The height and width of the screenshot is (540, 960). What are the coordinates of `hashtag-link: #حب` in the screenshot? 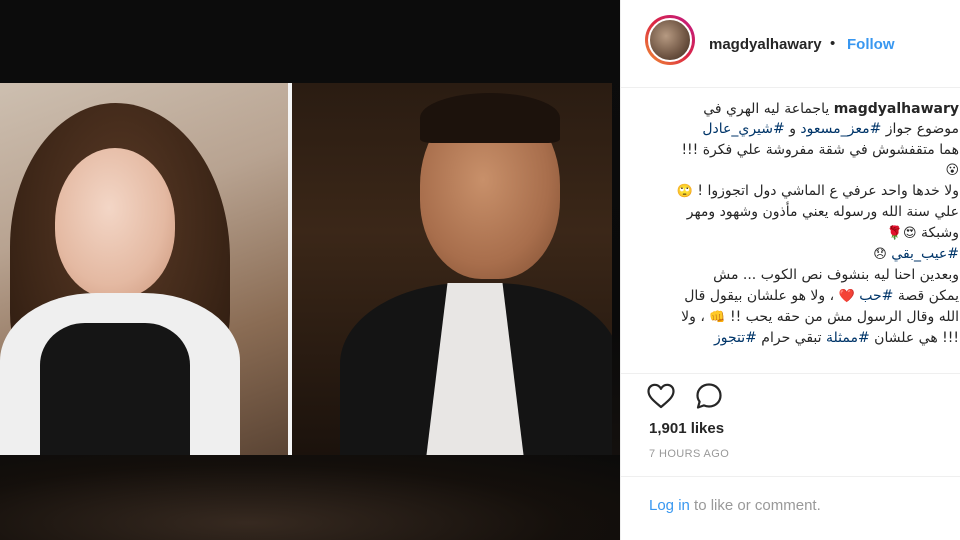 It's located at (876, 296).